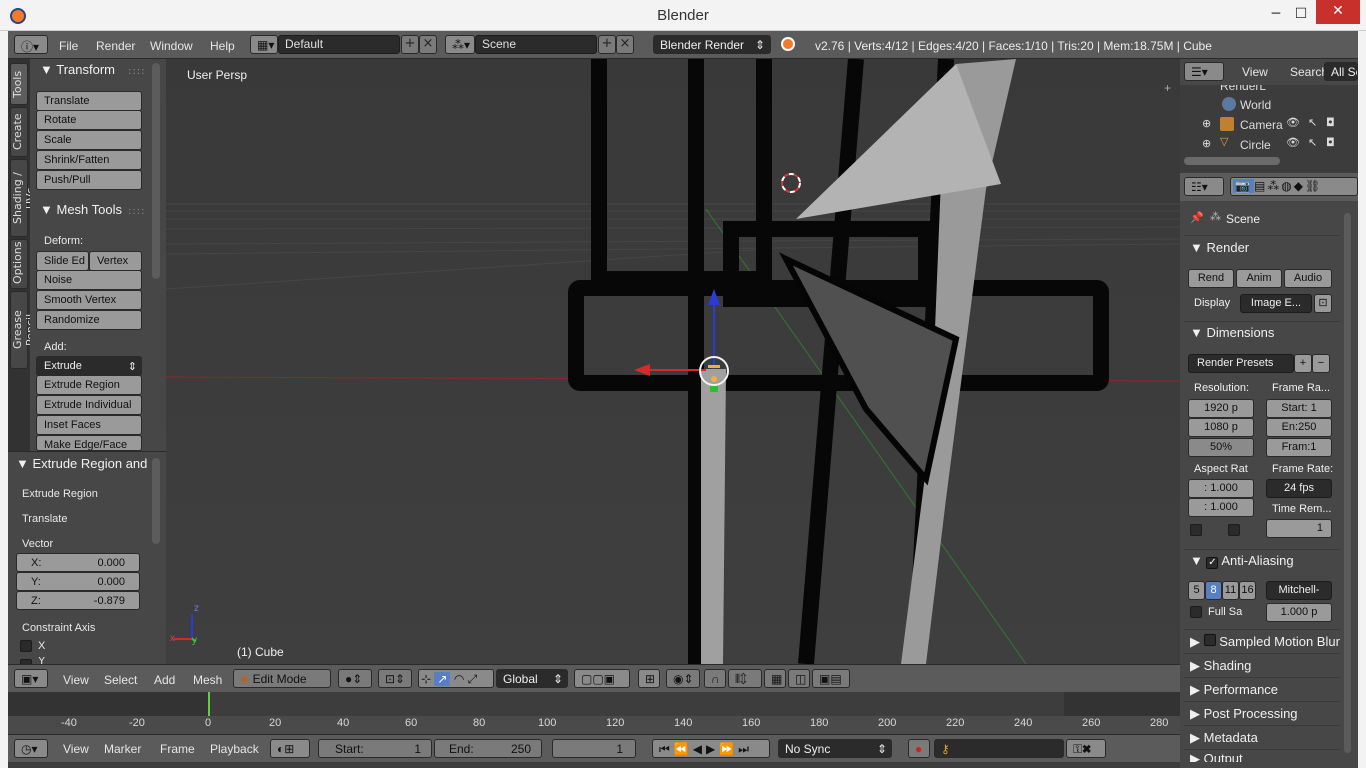 The image size is (1366, 768). Describe the element at coordinates (594, 748) in the screenshot. I see `current-frame-field: 1` at that location.